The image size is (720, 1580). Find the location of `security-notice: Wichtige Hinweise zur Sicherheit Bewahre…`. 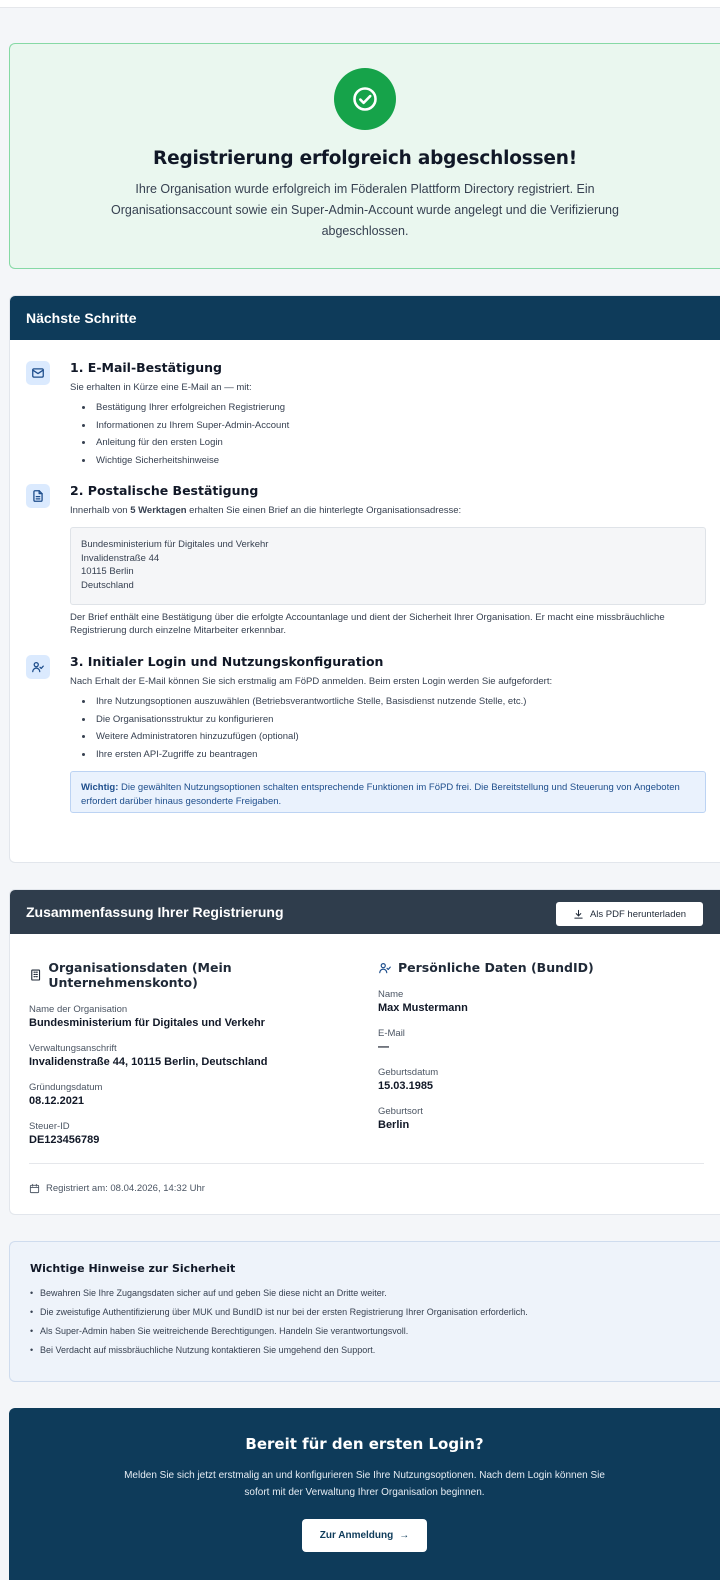

security-notice: Wichtige Hinweise zur Sicherheit Bewahre… is located at coordinates (364, 1311).